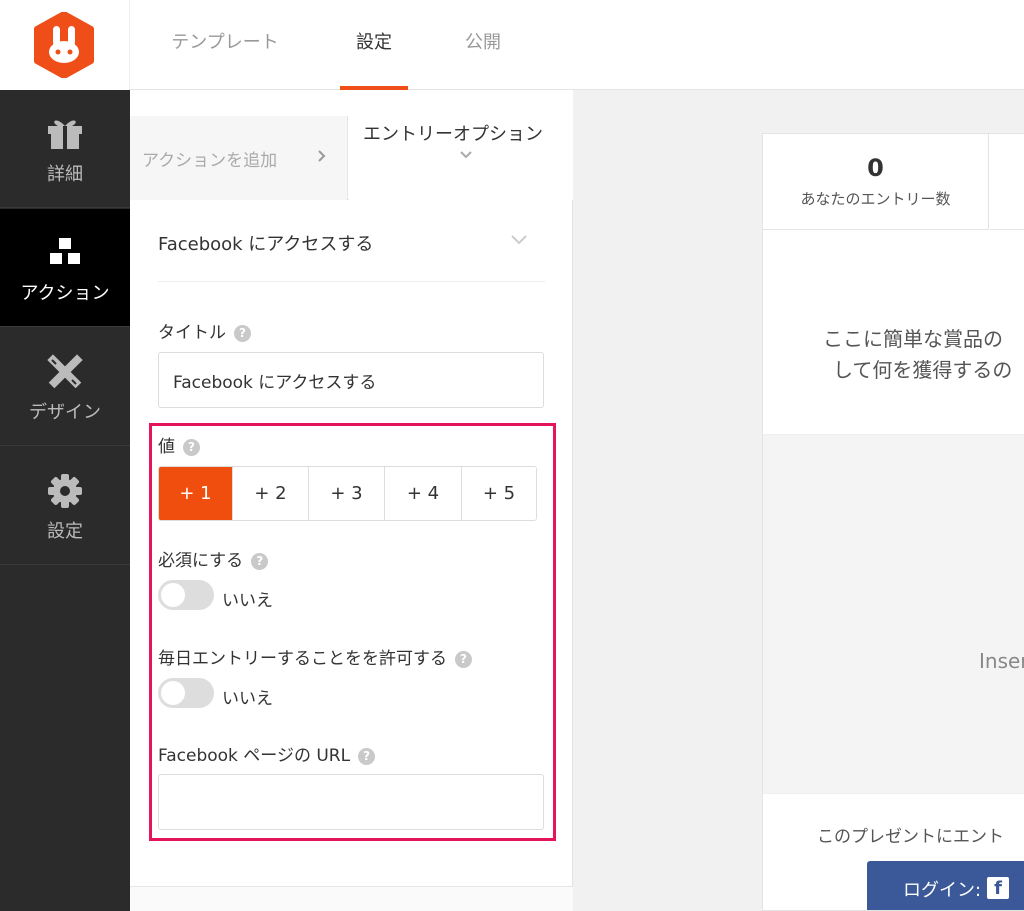 This screenshot has height=911, width=1024. Describe the element at coordinates (315, 656) in the screenshot. I see `daily-entry-label: 毎日エントリーすることをを許可する?` at that location.